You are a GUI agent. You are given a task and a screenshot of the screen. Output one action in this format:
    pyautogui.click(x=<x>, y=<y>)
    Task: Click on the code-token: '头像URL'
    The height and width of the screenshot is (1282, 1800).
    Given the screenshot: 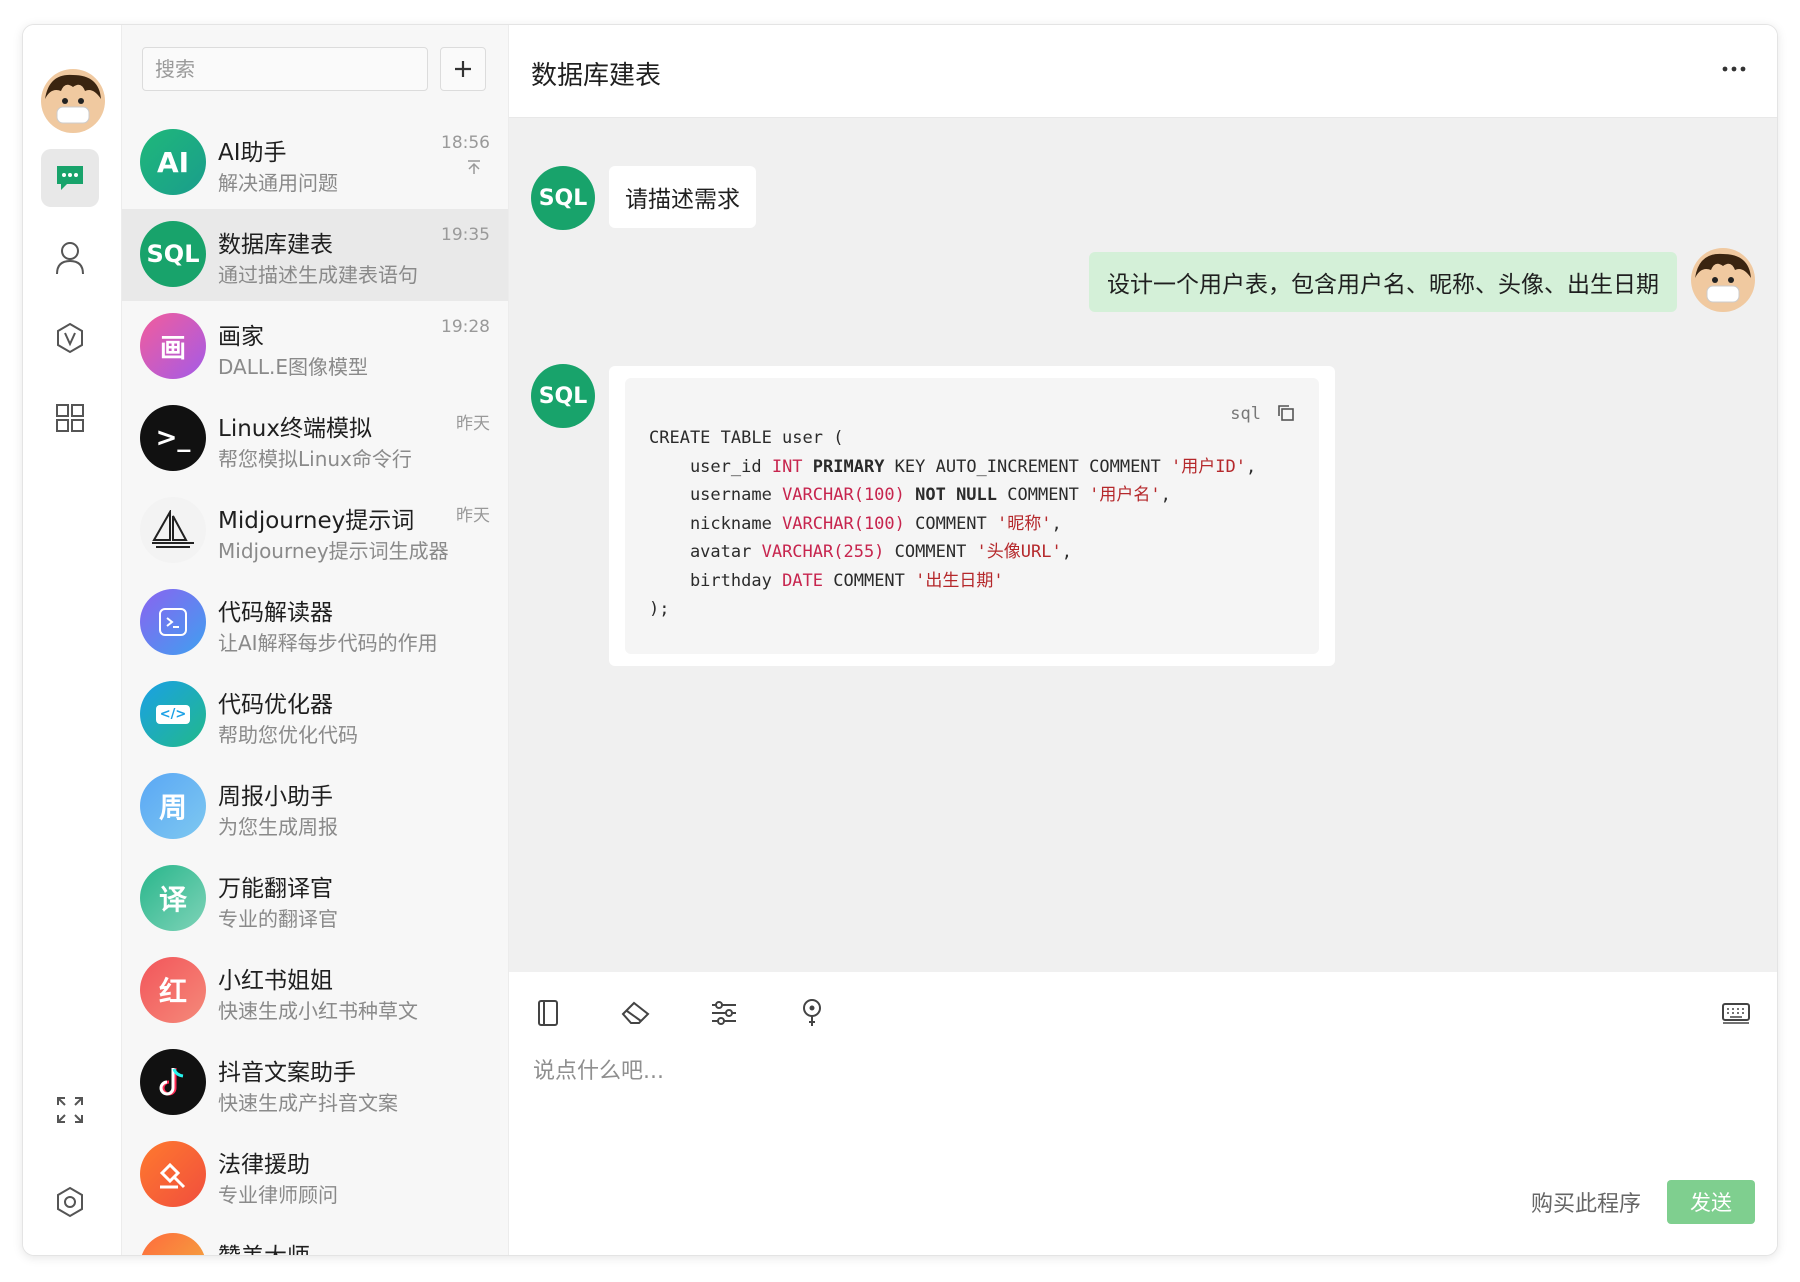 What is the action you would take?
    pyautogui.click(x=1019, y=552)
    